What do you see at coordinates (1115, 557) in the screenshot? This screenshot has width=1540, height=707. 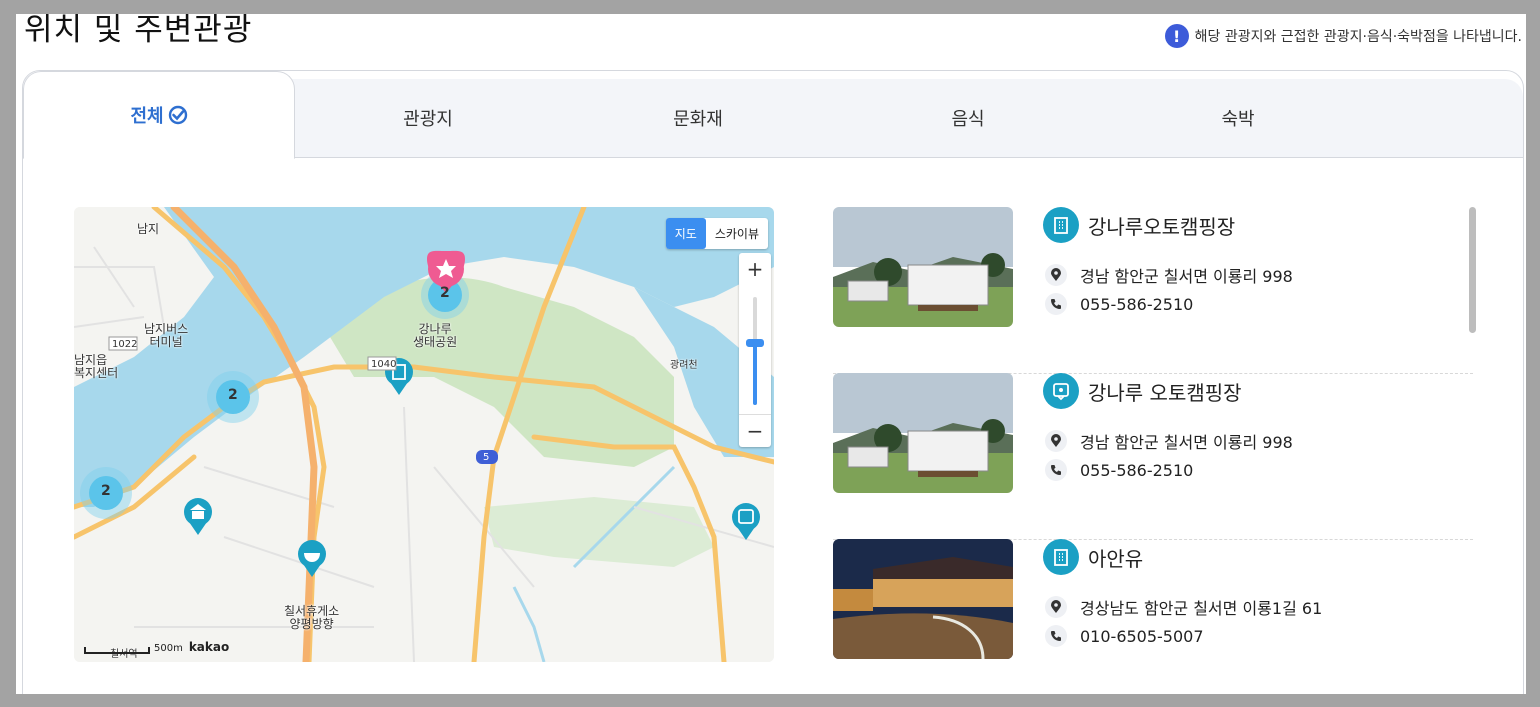 I see `item-title: 아안유` at bounding box center [1115, 557].